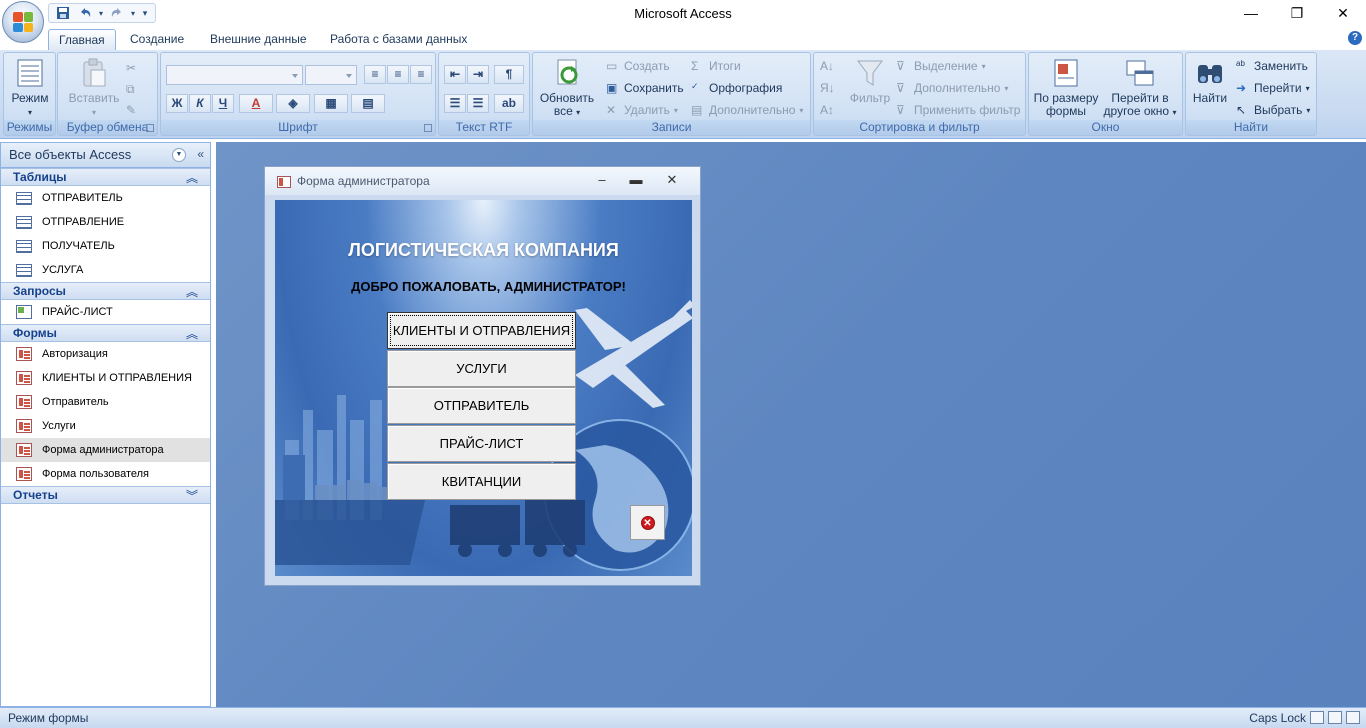 This screenshot has width=1366, height=728. What do you see at coordinates (481, 443) in the screenshot?
I see `price-list-button: ПРАЙС-ЛИСТ` at bounding box center [481, 443].